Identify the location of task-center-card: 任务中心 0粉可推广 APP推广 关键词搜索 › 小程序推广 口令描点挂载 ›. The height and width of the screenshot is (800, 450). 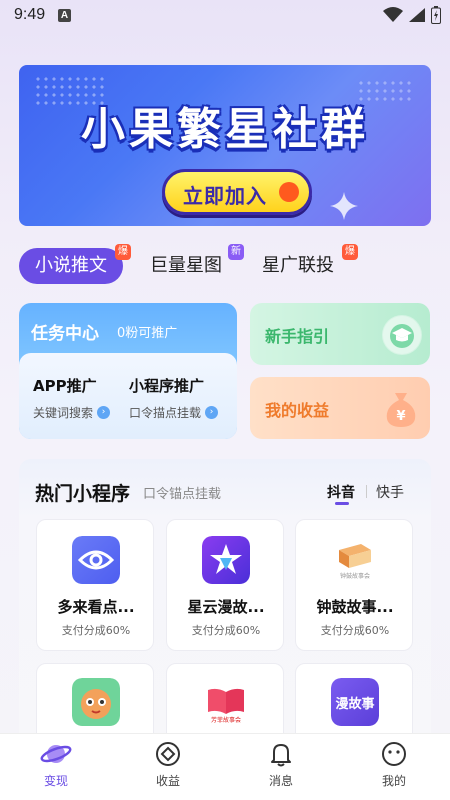
(128, 371).